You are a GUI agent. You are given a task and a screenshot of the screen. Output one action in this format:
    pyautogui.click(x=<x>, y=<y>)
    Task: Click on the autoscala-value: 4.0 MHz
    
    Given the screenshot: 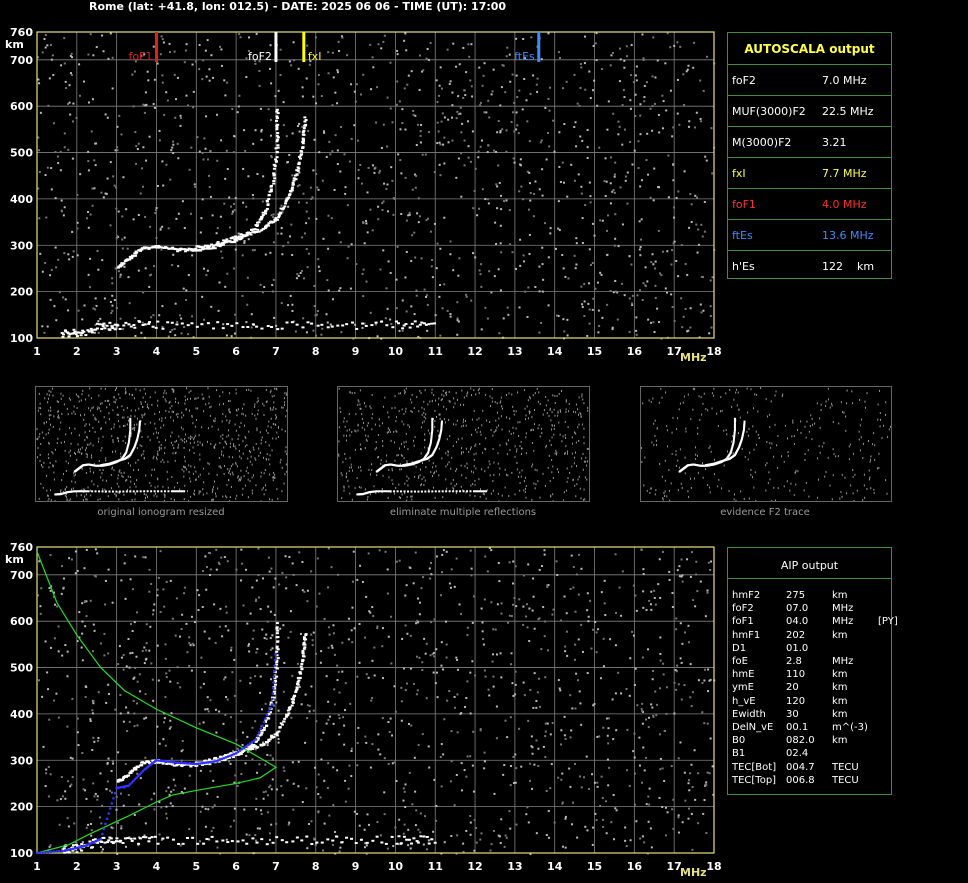 What is the action you would take?
    pyautogui.click(x=844, y=204)
    